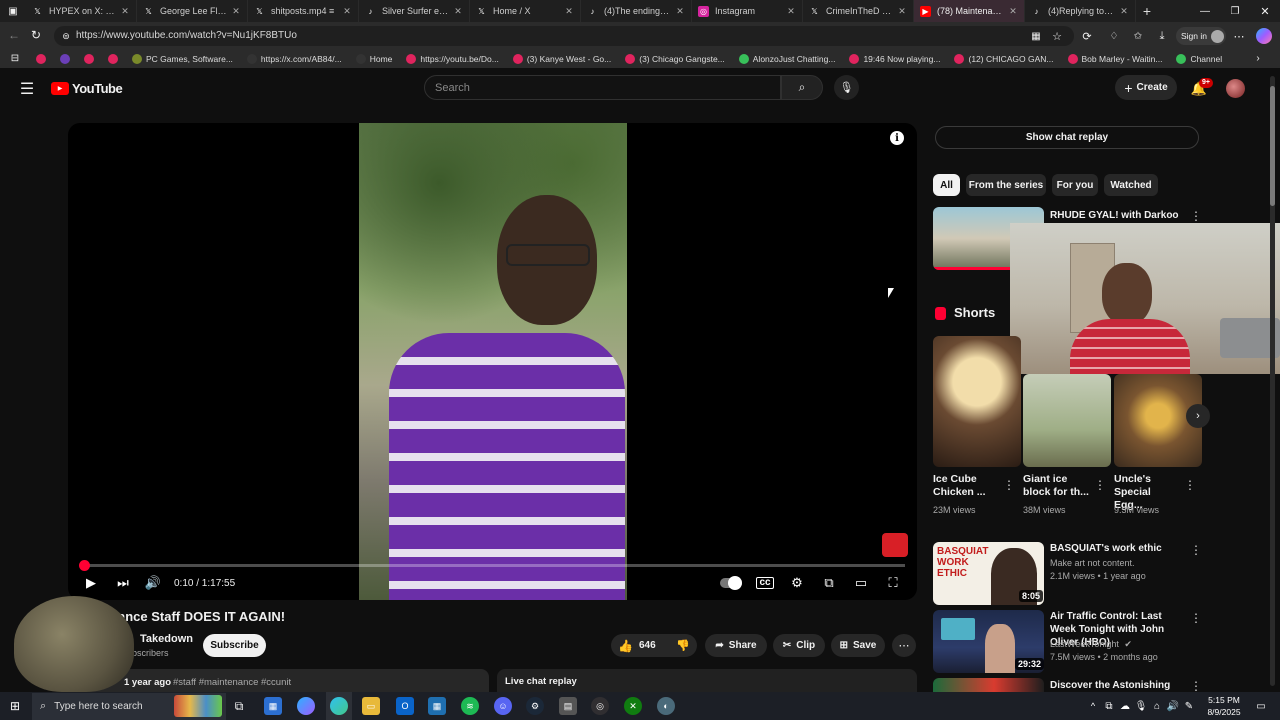 The height and width of the screenshot is (720, 1280). I want to click on spotify-icon: ≋, so click(470, 706).